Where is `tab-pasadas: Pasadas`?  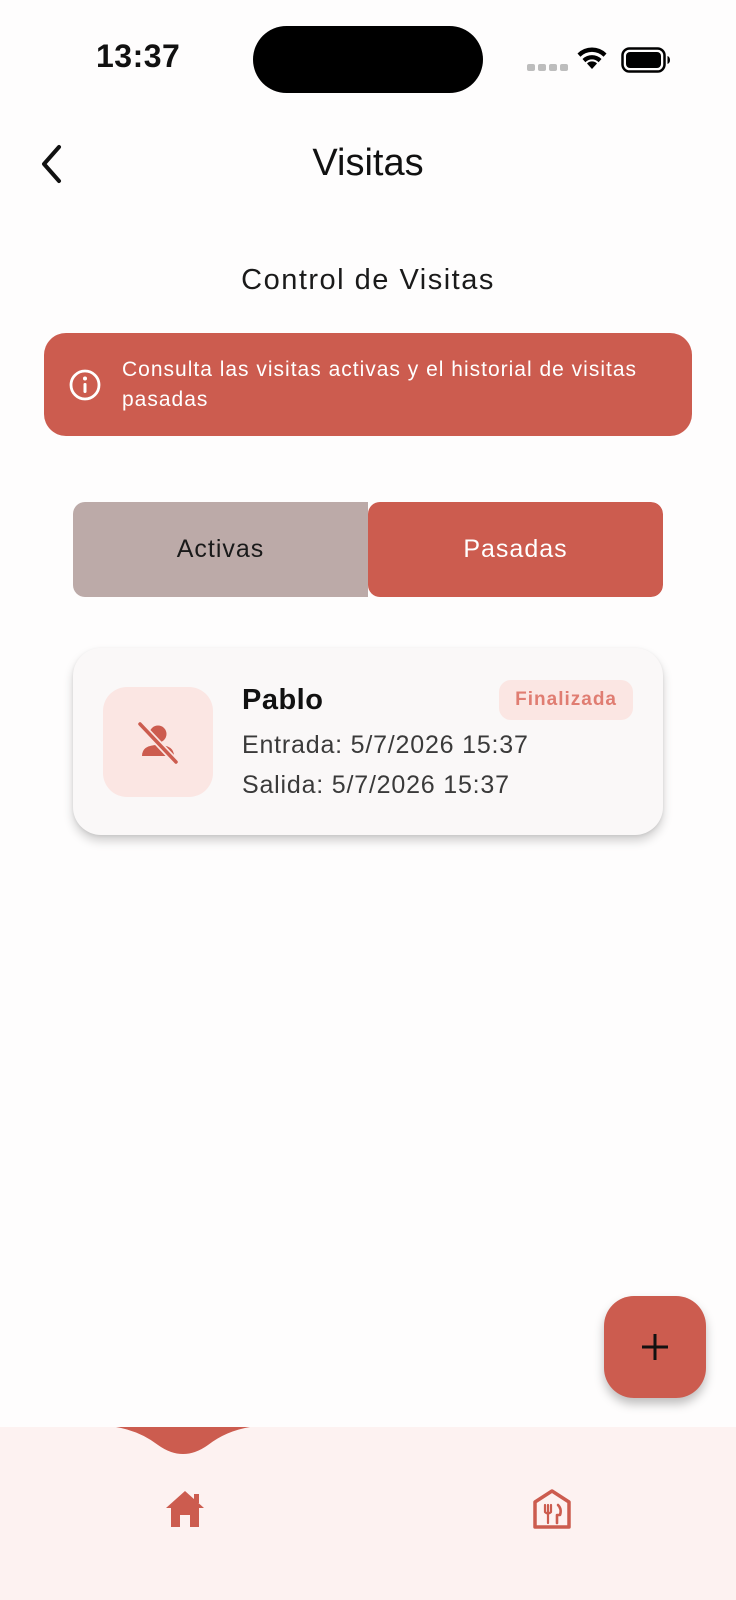
tab-pasadas: Pasadas is located at coordinates (515, 549).